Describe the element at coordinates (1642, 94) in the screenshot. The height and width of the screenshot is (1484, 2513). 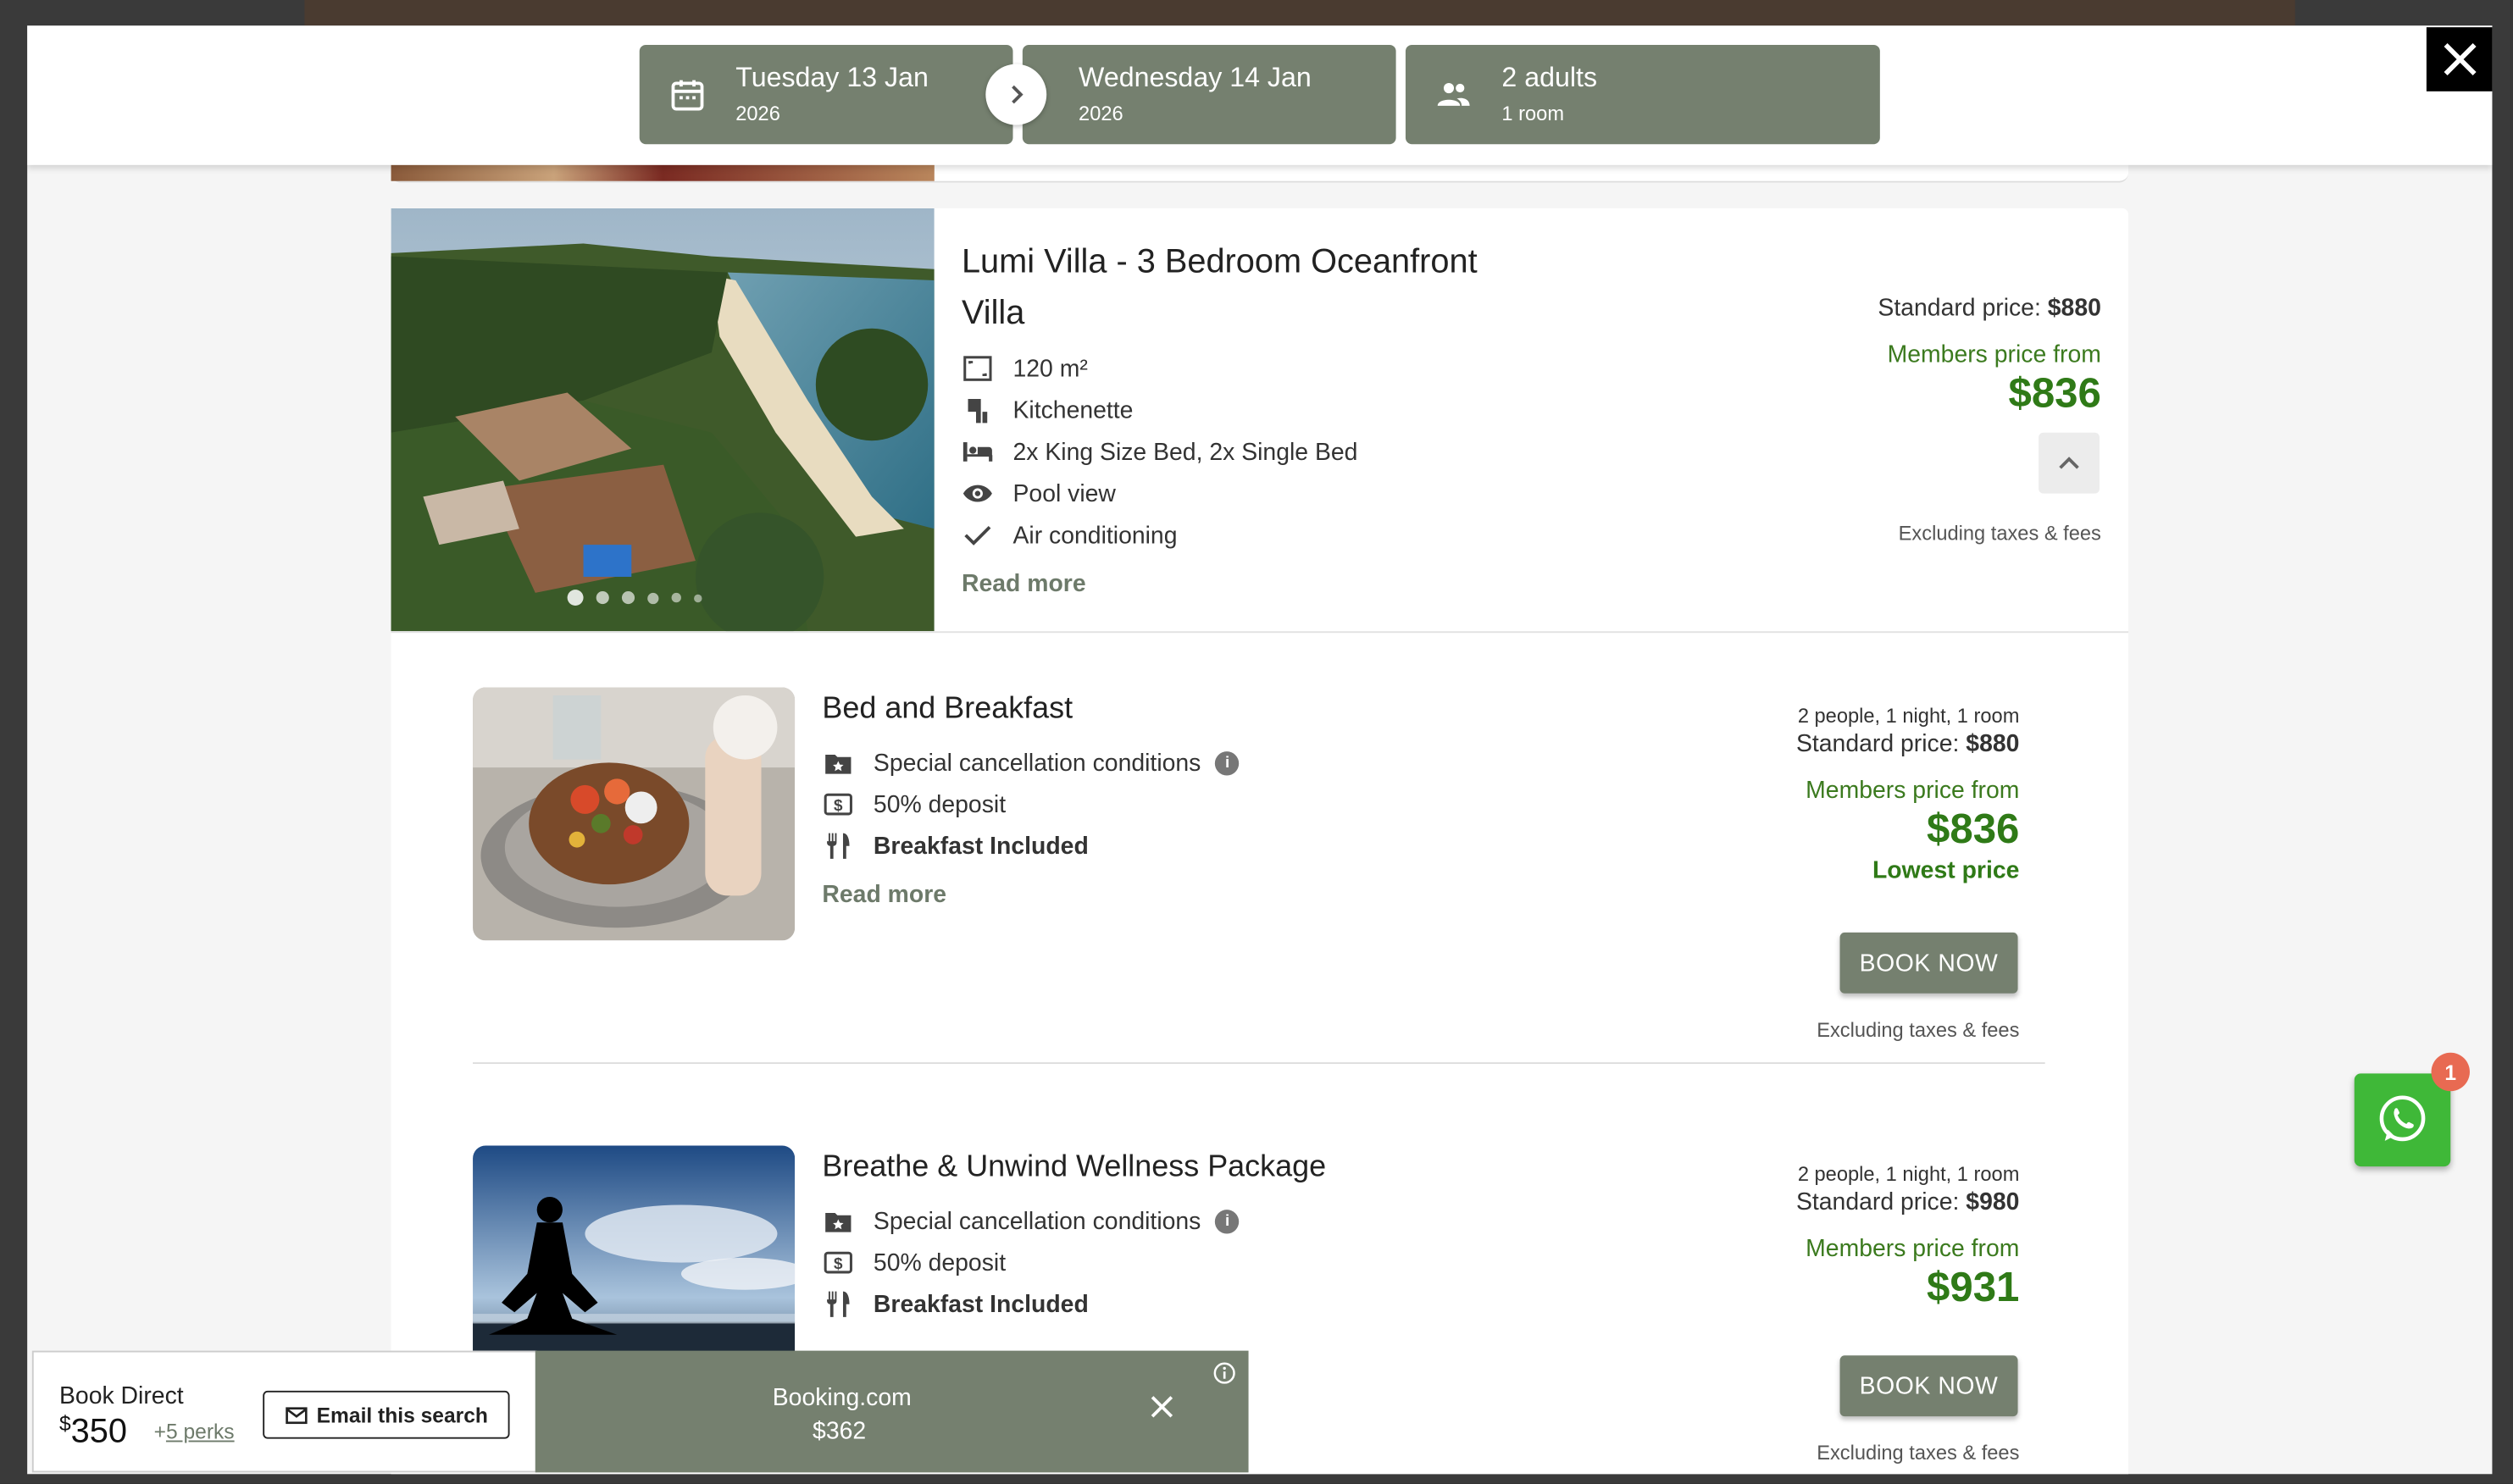
I see `guests-selector: 2 adults 1 room` at that location.